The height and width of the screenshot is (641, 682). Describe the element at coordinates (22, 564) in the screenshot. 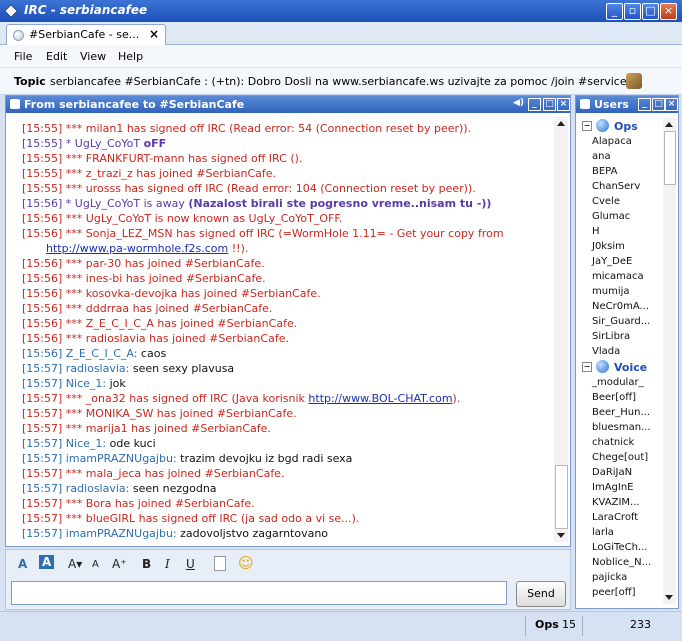

I see `text-color-icon: A` at that location.